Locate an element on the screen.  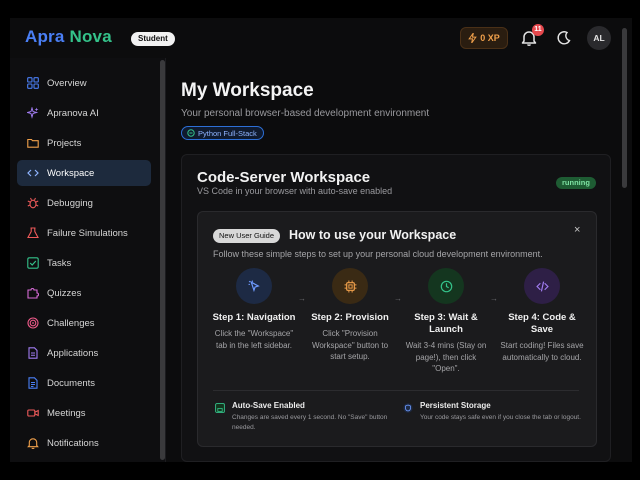
lightning-icon is located at coordinates (473, 38).